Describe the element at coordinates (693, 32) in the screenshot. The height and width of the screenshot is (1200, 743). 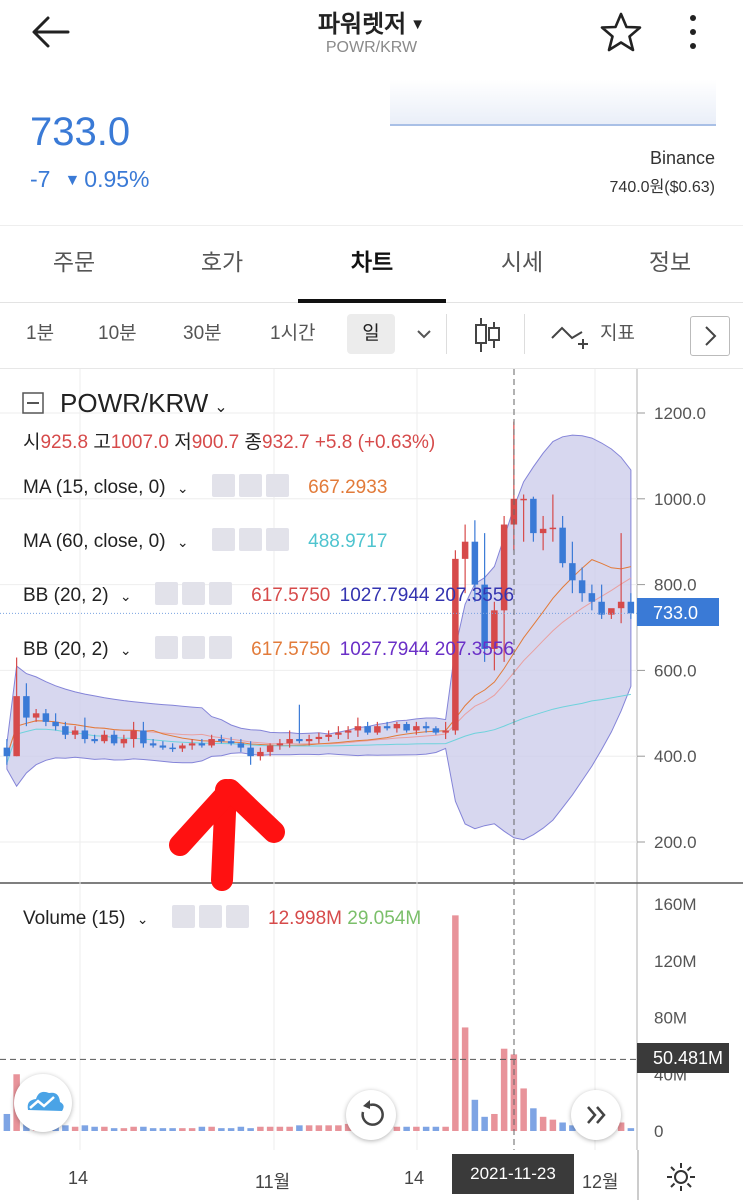
I see `more-options-icon` at that location.